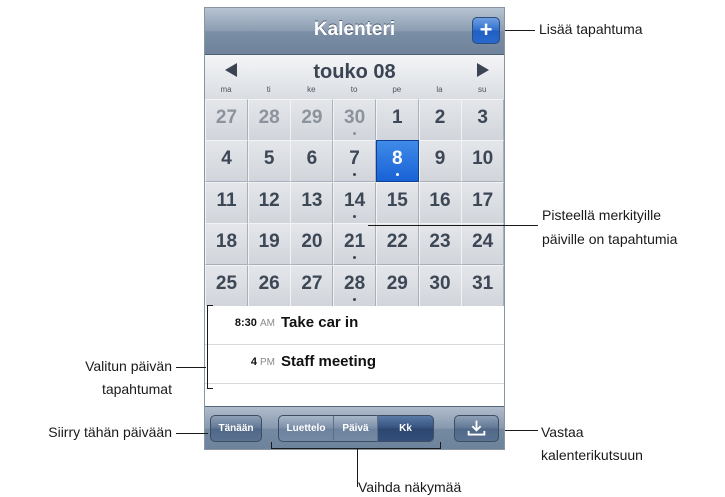  I want to click on event-title: Staff meeting, so click(329, 361).